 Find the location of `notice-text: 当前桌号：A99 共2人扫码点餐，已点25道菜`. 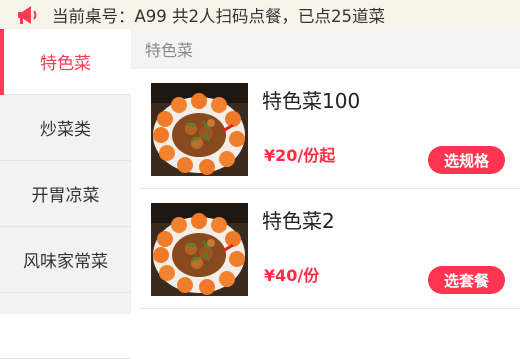

notice-text: 当前桌号：A99 共2人扫码点餐，已点25道菜 is located at coordinates (219, 16).